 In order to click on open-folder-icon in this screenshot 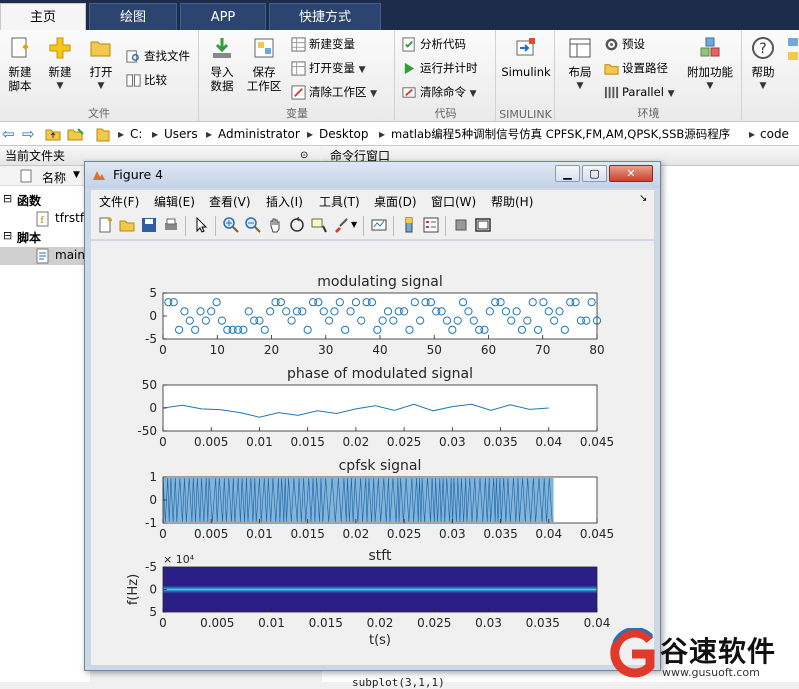, I will do `click(100, 49)`.